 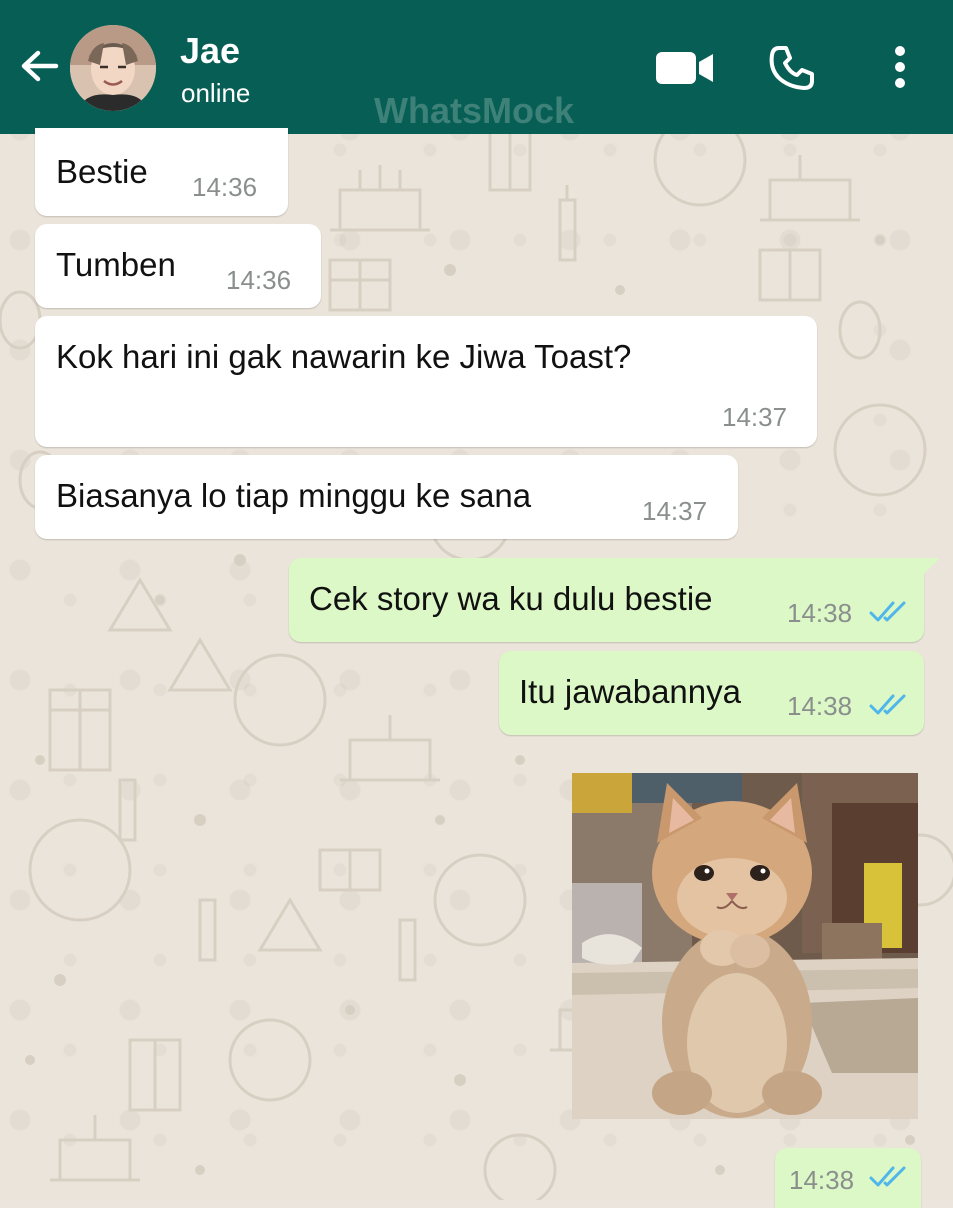 What do you see at coordinates (40, 66) in the screenshot?
I see `back-arrow-icon` at bounding box center [40, 66].